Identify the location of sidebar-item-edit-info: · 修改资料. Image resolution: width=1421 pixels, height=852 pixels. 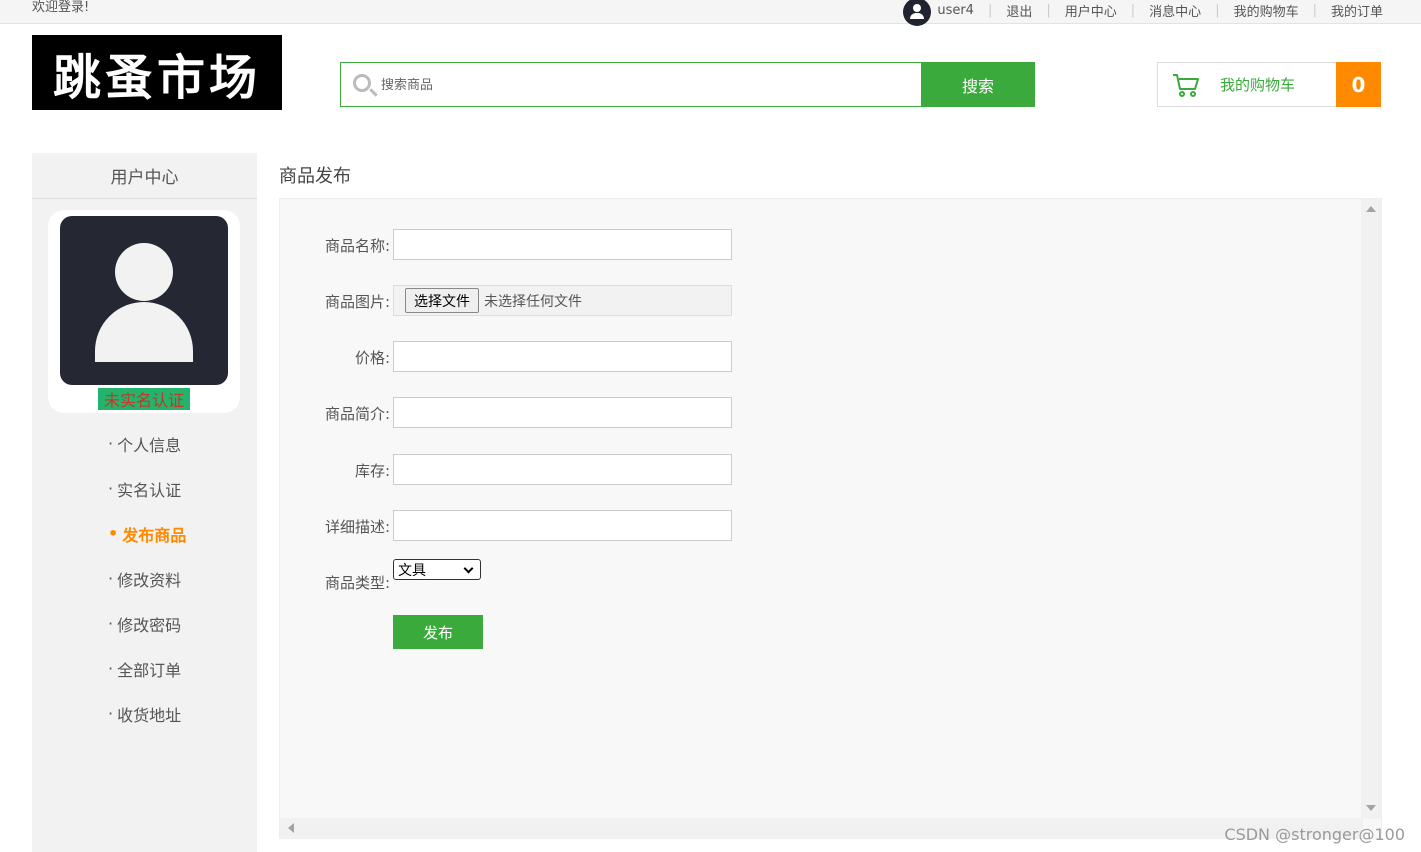
(144, 578).